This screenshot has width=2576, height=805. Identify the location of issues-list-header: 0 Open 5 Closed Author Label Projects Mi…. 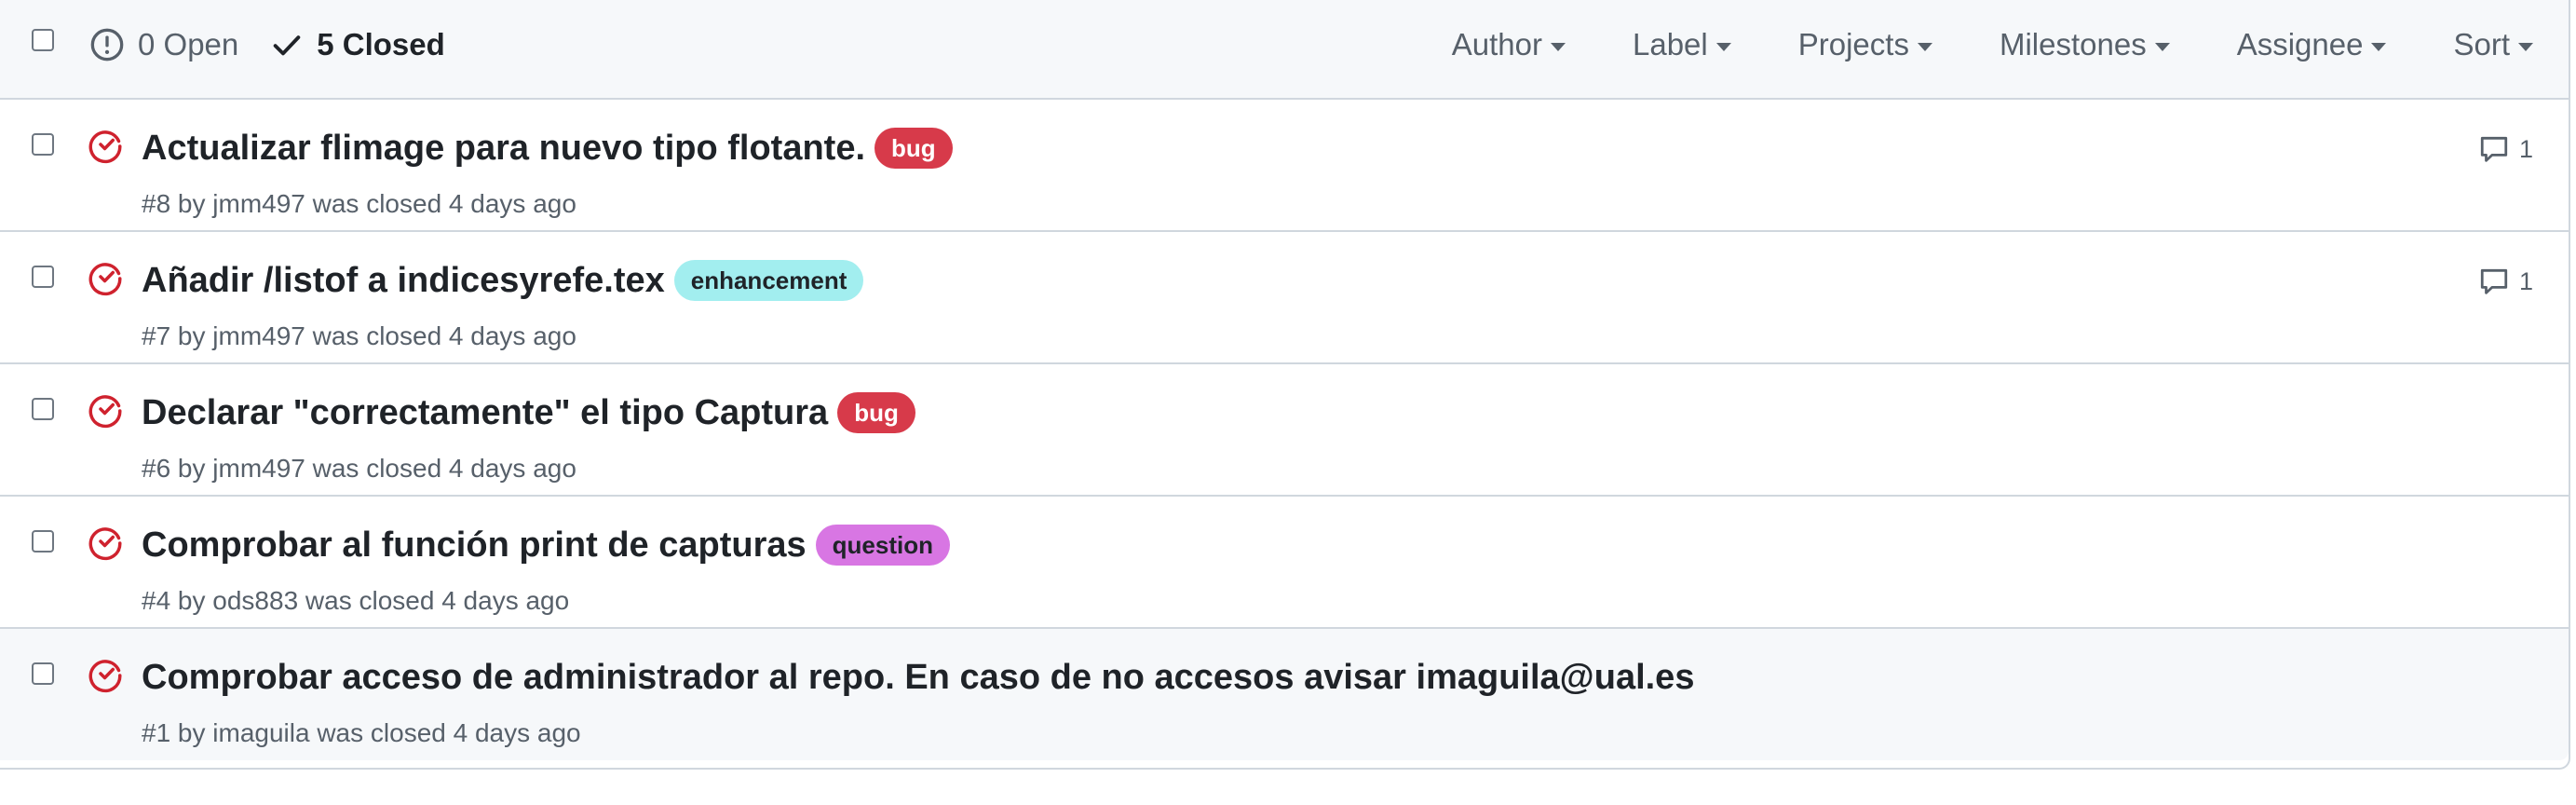
(1284, 50).